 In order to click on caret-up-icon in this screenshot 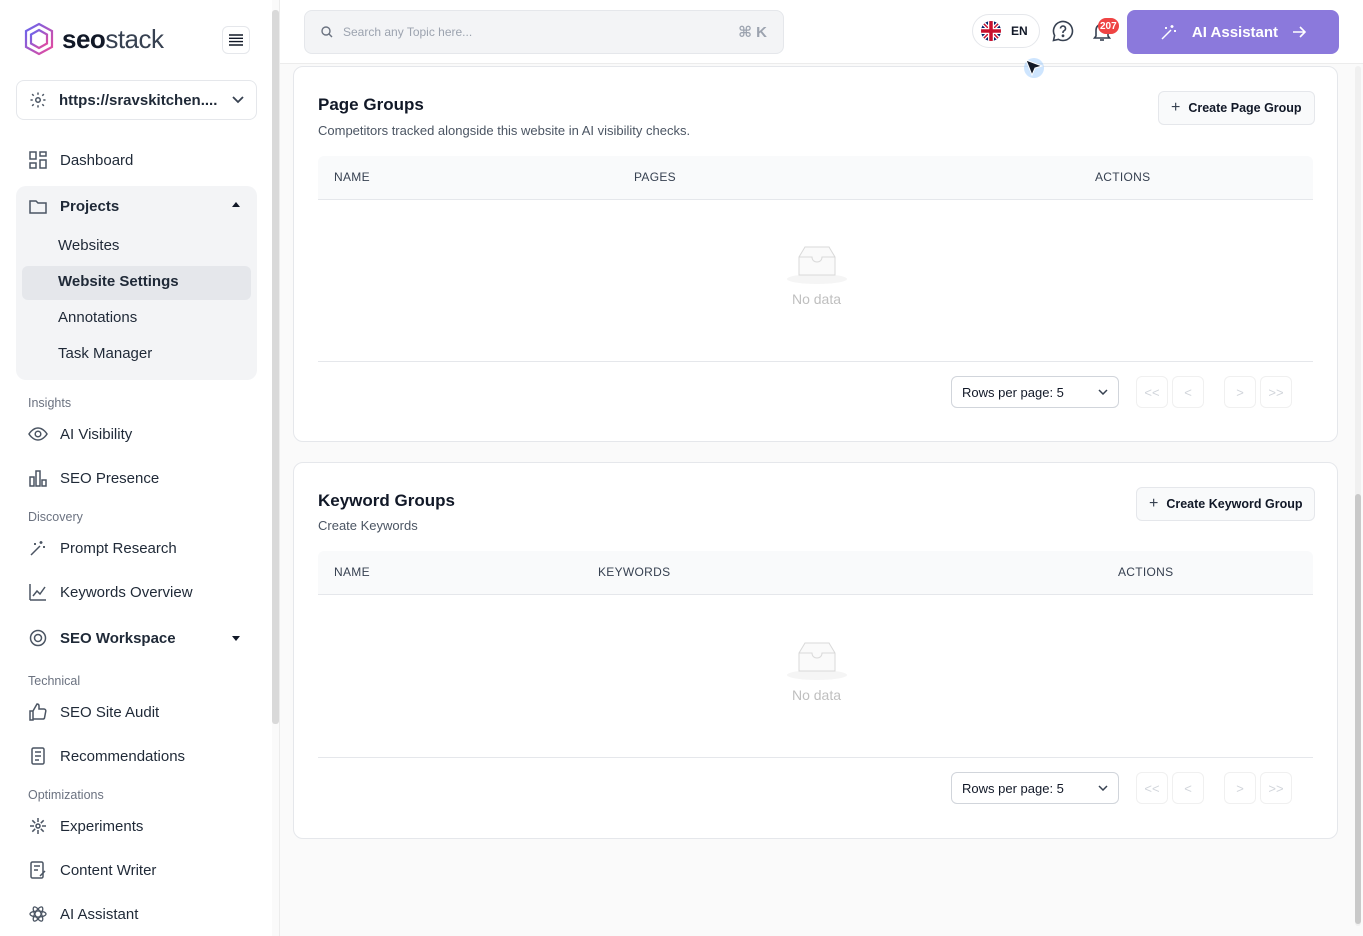, I will do `click(236, 204)`.